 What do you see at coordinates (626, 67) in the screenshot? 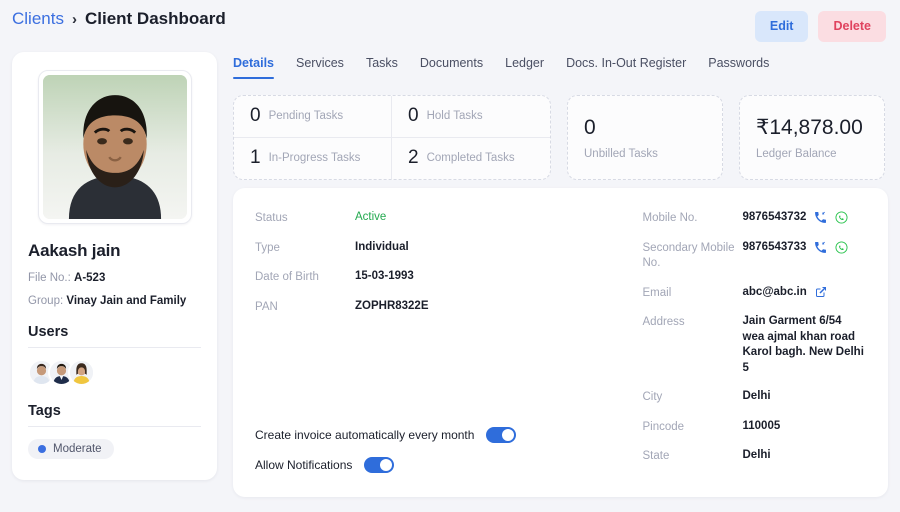
I see `tab-docs-in-out-register: Docs. In-Out Register` at bounding box center [626, 67].